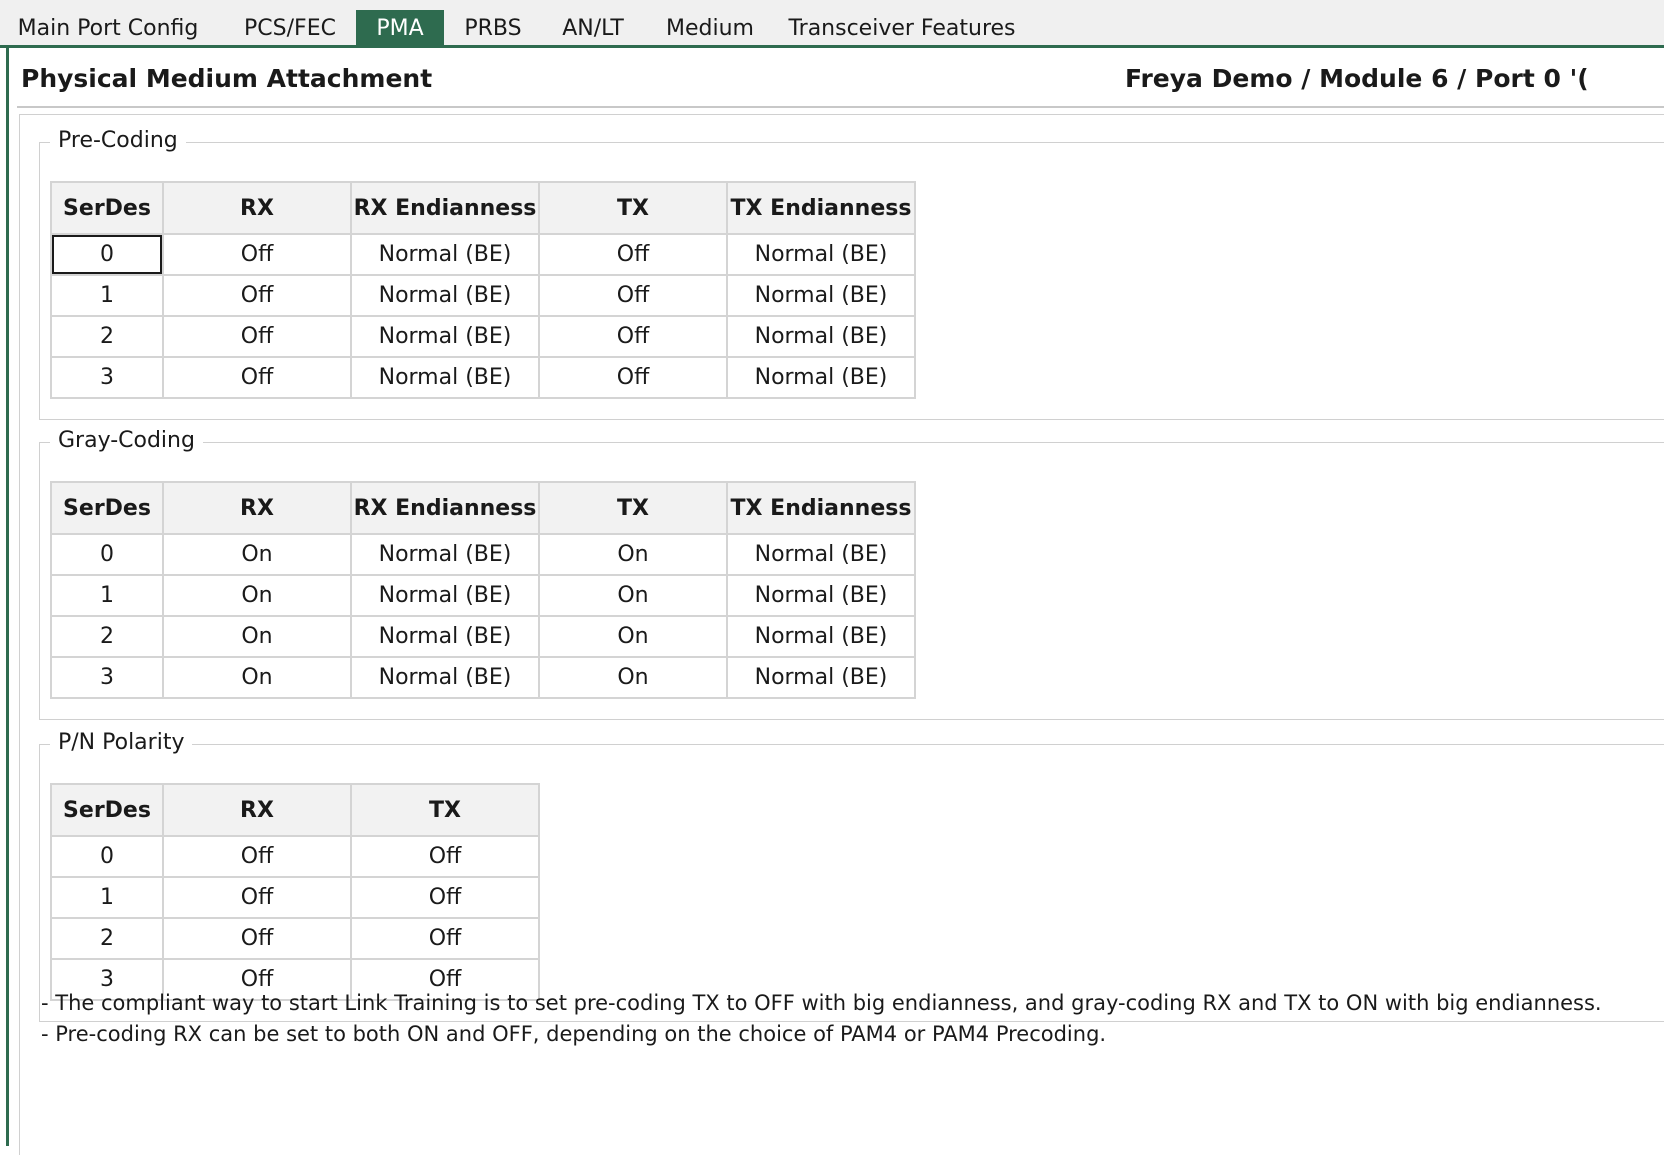 This screenshot has width=1664, height=1155. Describe the element at coordinates (593, 29) in the screenshot. I see `tab-an-lt: AN/LT` at that location.